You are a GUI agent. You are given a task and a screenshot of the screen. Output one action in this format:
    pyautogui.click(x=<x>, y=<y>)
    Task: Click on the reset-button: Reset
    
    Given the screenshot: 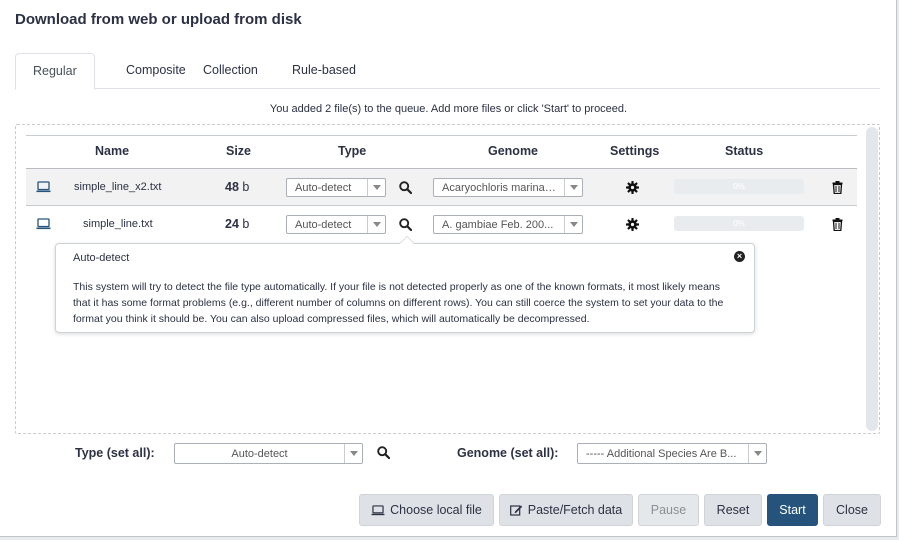 What is the action you would take?
    pyautogui.click(x=733, y=510)
    